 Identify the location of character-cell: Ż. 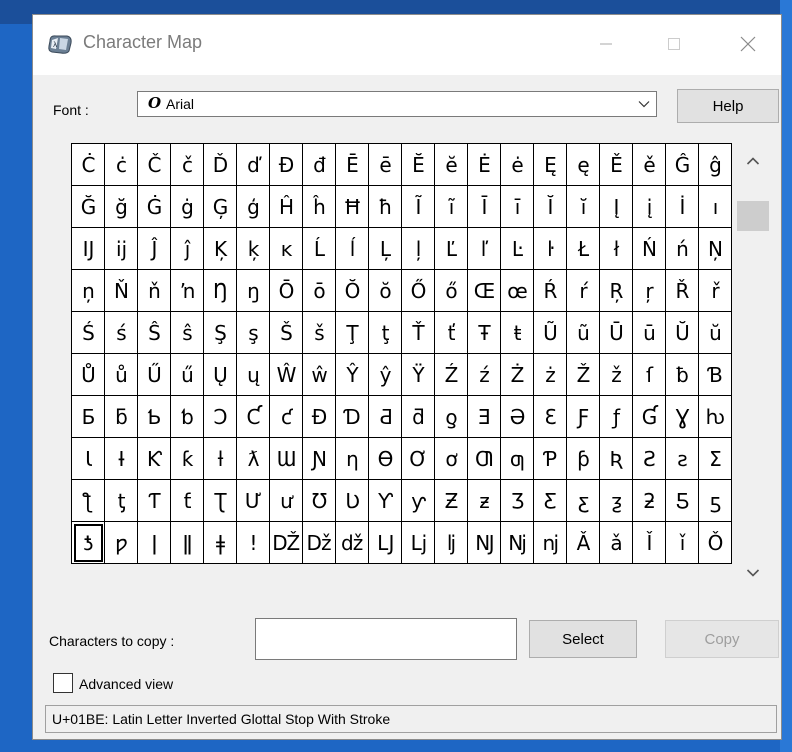
(517, 375).